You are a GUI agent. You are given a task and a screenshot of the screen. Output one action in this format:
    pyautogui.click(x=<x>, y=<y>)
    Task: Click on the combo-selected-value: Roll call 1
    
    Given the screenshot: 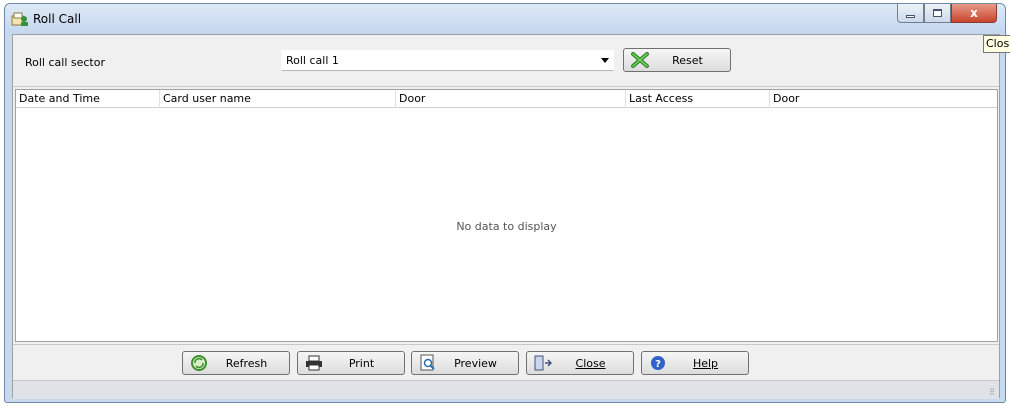 What is the action you would take?
    pyautogui.click(x=312, y=60)
    